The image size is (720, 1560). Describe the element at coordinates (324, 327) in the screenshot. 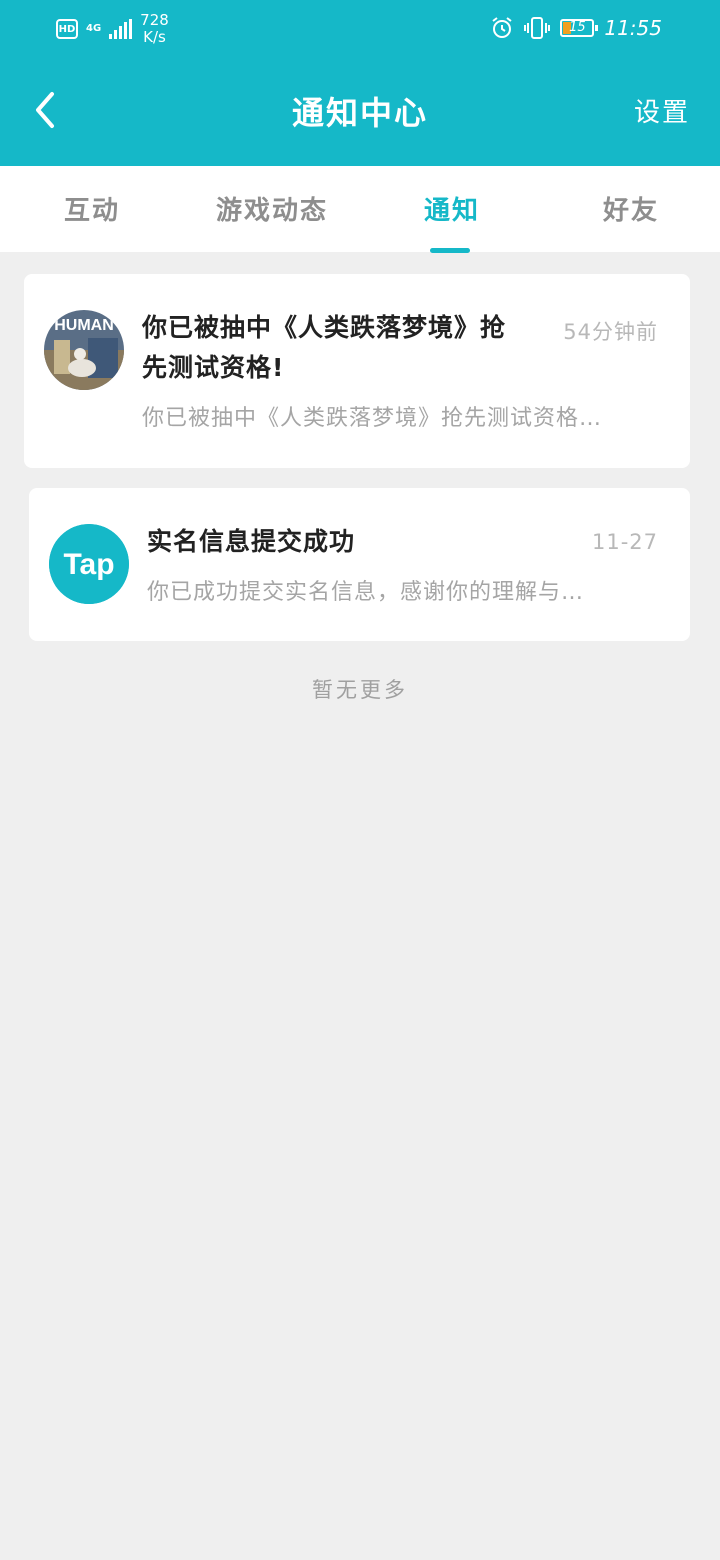

I see `notification-title-line1: 你已被抽中《人类跌落梦境》抢` at that location.